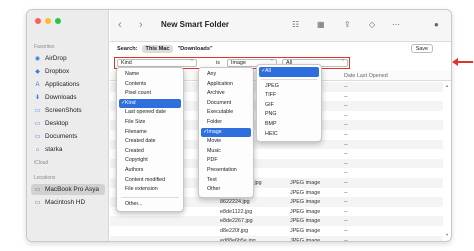 Image resolution: width=474 pixels, height=251 pixels. Describe the element at coordinates (347, 24) in the screenshot. I see `share-icon: ⇪` at that location.